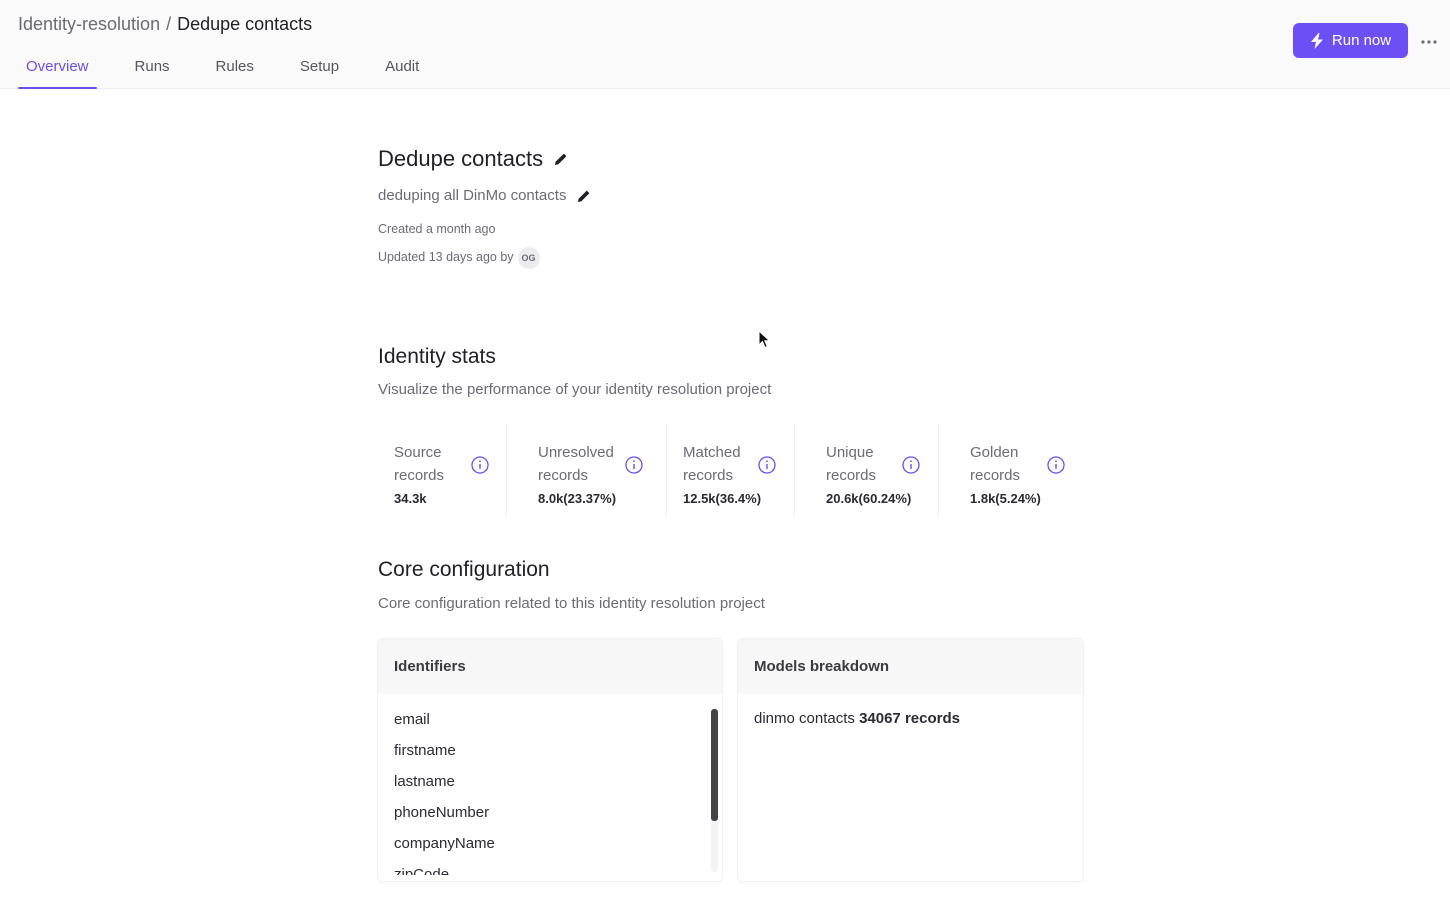 The image size is (1450, 900). What do you see at coordinates (909, 718) in the screenshot?
I see `model-record-count: 34067 records` at bounding box center [909, 718].